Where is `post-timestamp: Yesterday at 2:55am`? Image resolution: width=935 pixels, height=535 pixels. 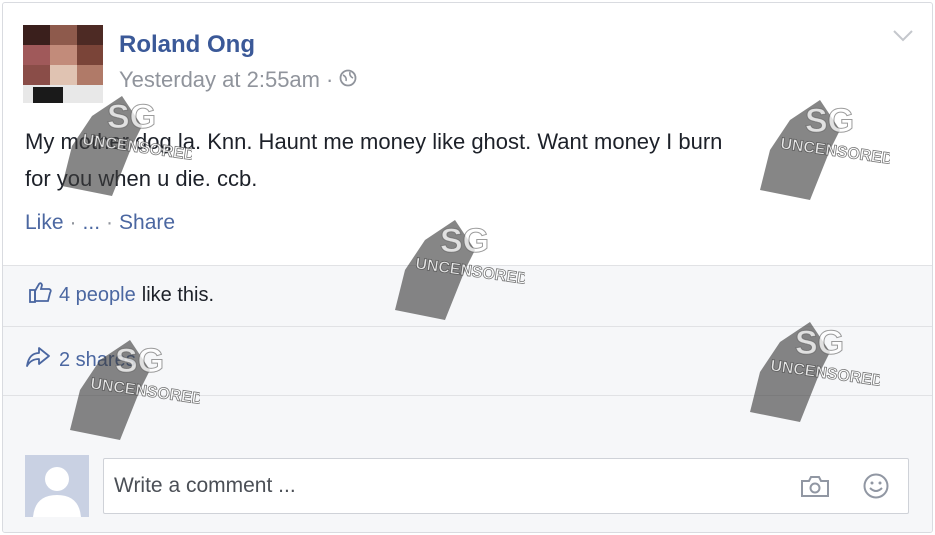
post-timestamp: Yesterday at 2:55am is located at coordinates (219, 80).